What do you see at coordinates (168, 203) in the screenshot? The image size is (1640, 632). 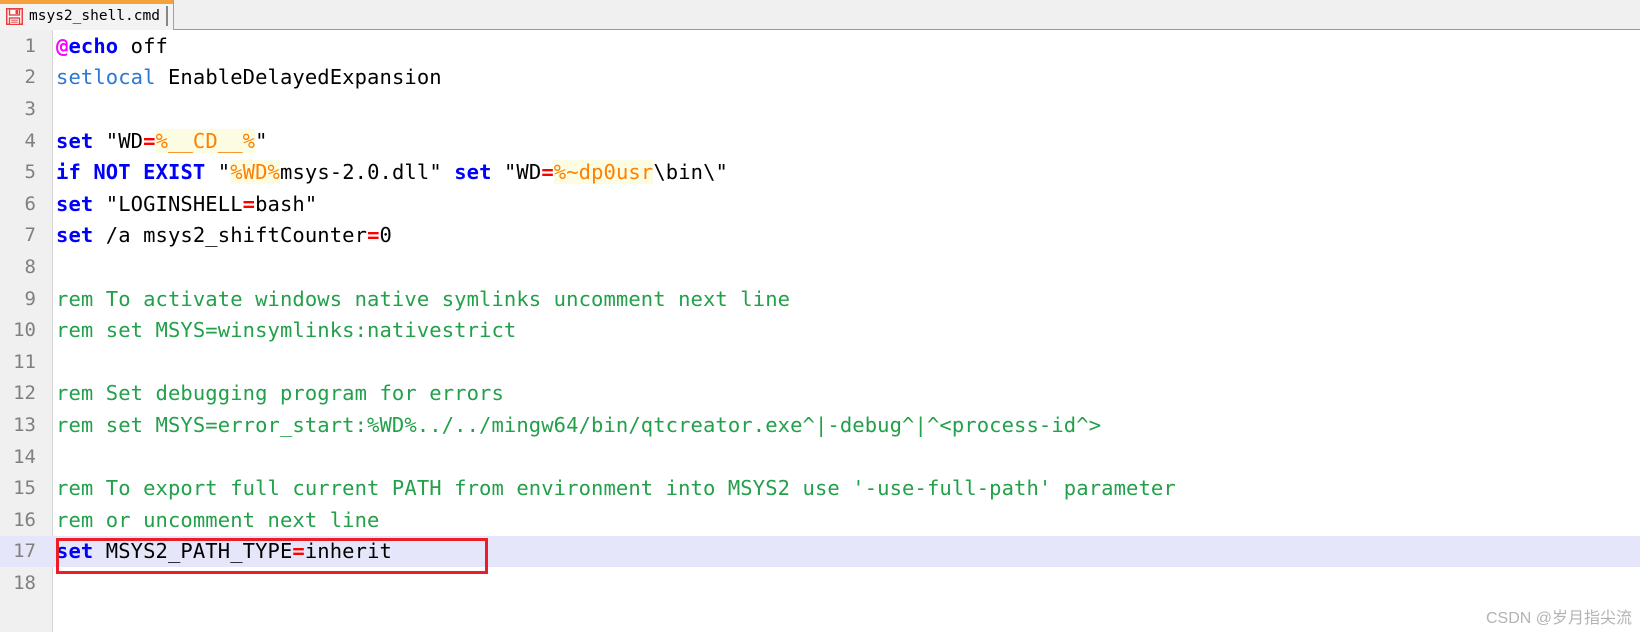 I see `code-token: "LOGINSHELL` at bounding box center [168, 203].